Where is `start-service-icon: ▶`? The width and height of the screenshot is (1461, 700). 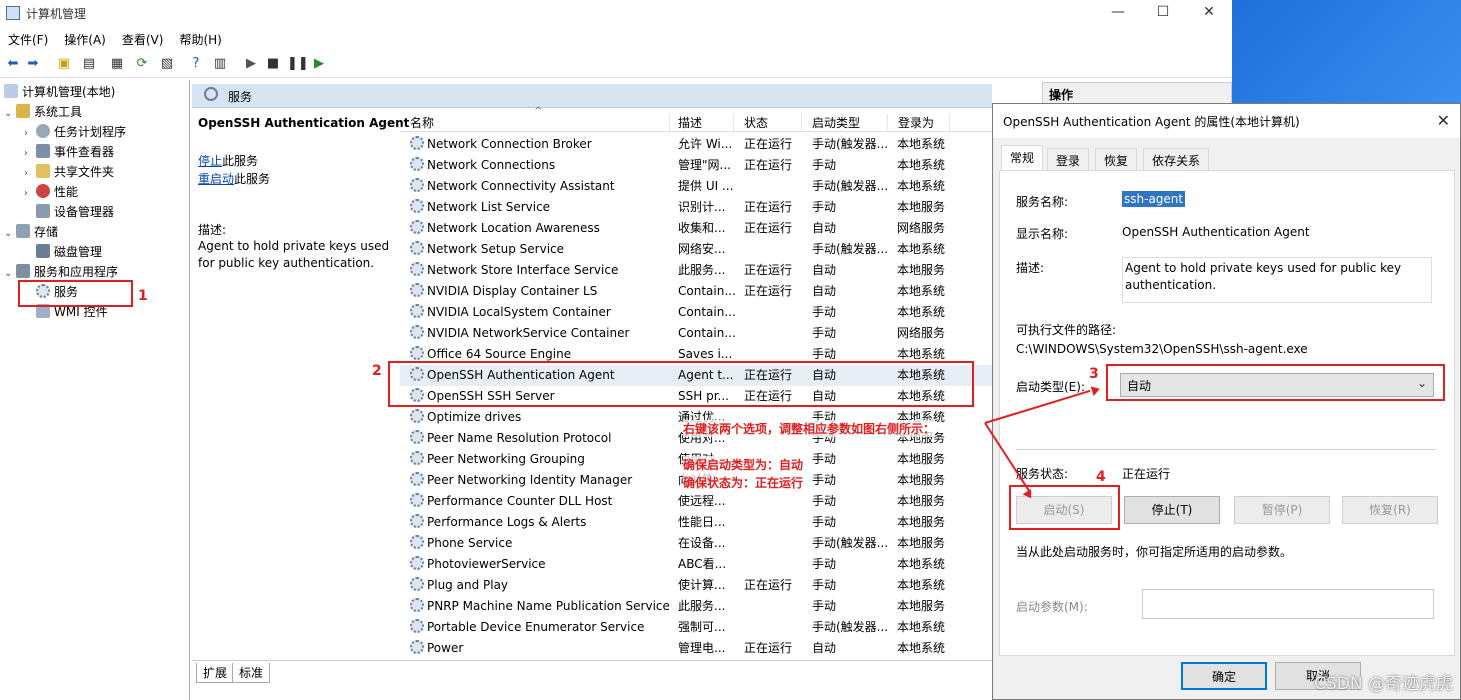 start-service-icon: ▶ is located at coordinates (251, 64).